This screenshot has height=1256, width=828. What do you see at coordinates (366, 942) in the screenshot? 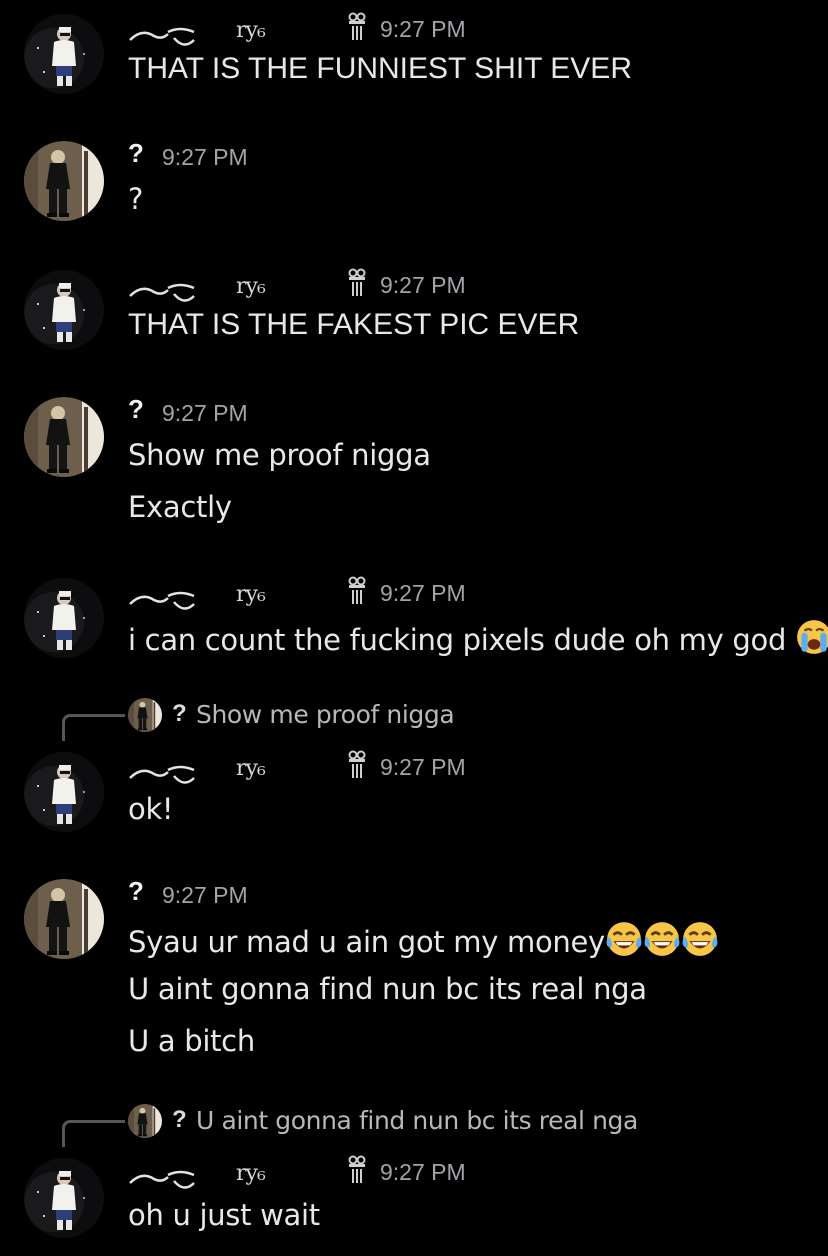
I see `message-text: Syau ur mad u ain got my money` at bounding box center [366, 942].